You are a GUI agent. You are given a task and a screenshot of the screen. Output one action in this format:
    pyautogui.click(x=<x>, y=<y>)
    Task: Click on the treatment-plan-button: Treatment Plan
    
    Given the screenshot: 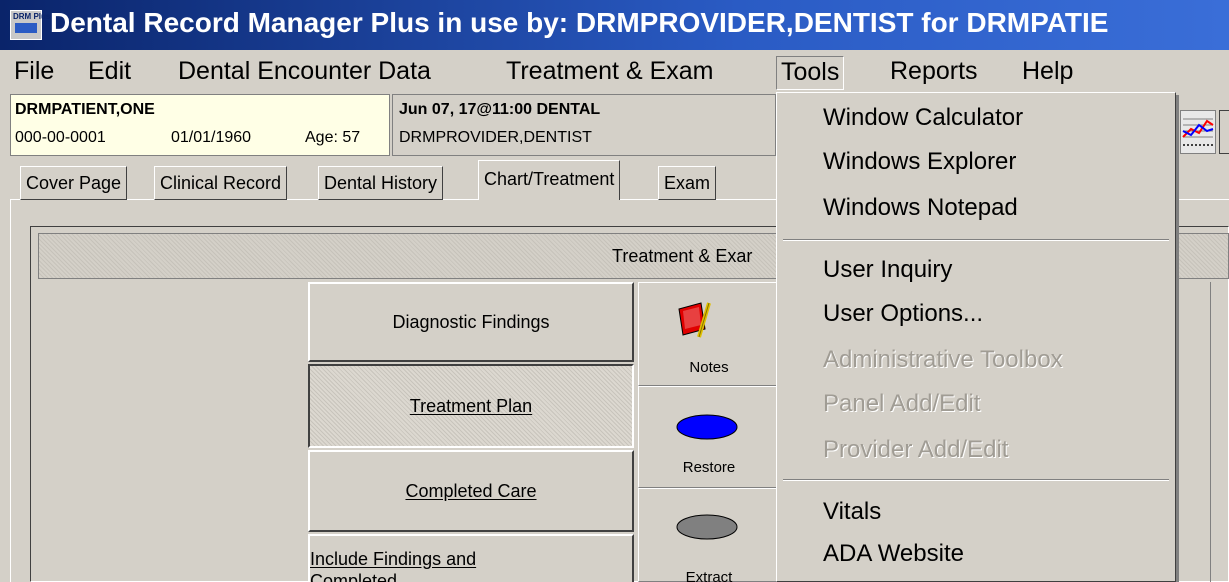 What is the action you would take?
    pyautogui.click(x=471, y=406)
    